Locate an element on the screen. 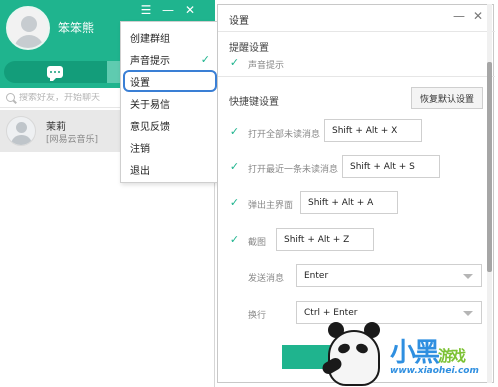 The height and width of the screenshot is (387, 498). menu-item-create-group: 创建群组 is located at coordinates (170, 37).